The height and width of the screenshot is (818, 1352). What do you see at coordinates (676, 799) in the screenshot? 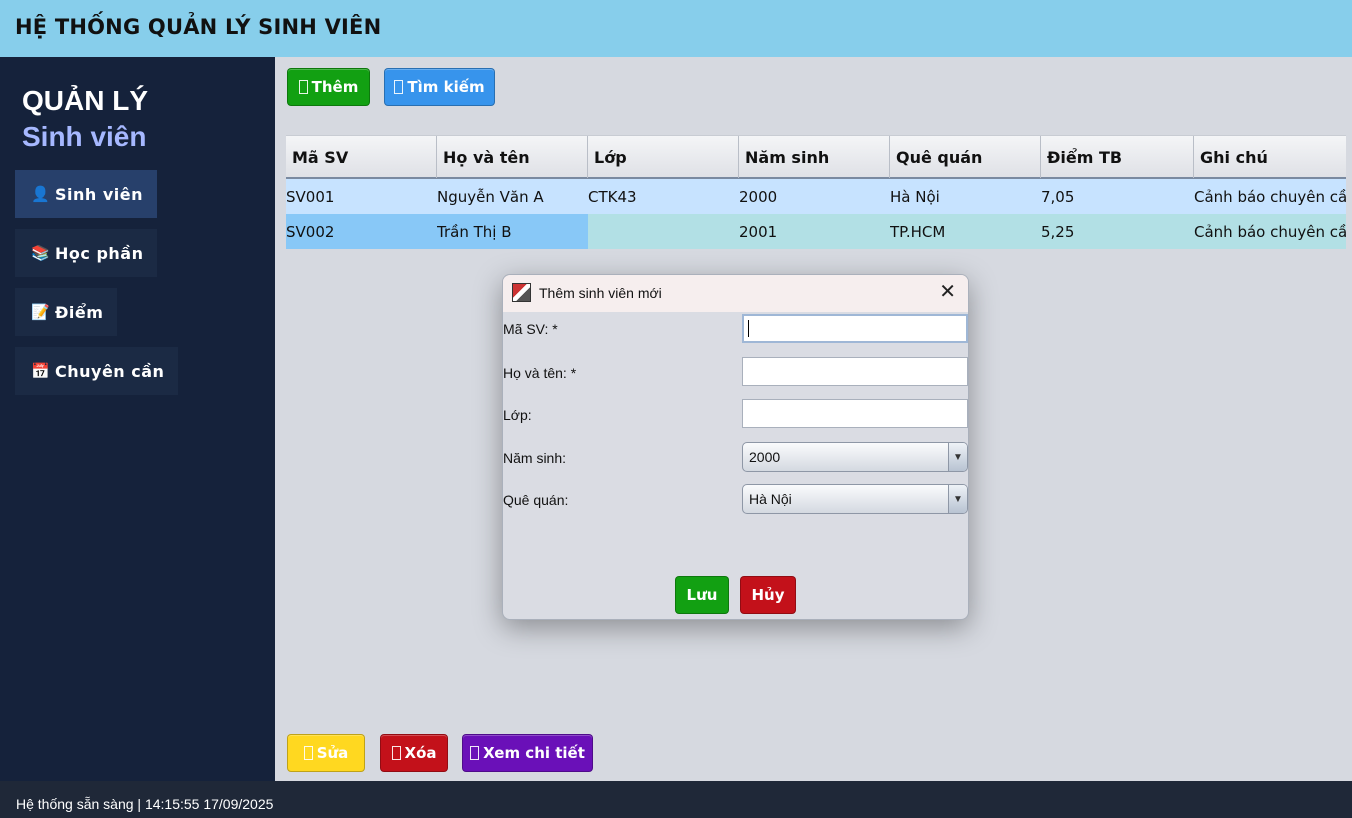
I see `status-bar: Hệ thống sẵn sàng | 14:15:55 17/09/2025` at bounding box center [676, 799].